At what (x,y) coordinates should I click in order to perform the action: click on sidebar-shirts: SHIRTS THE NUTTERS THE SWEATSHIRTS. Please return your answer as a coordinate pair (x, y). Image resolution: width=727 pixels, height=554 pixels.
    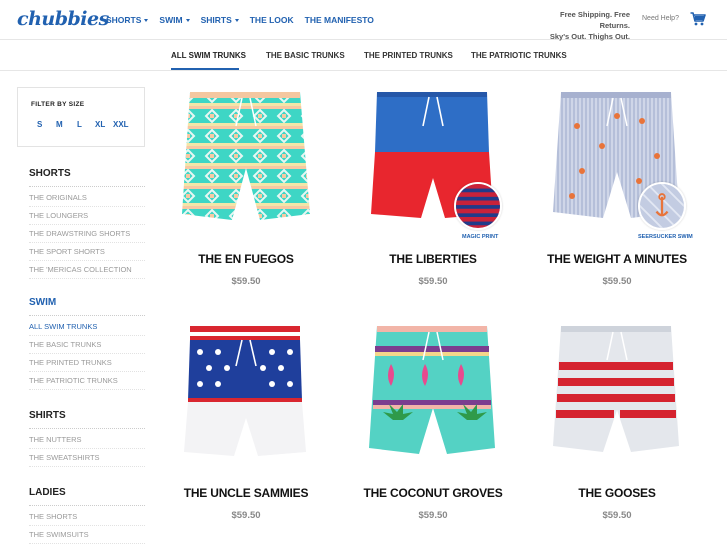
    Looking at the image, I should click on (87, 438).